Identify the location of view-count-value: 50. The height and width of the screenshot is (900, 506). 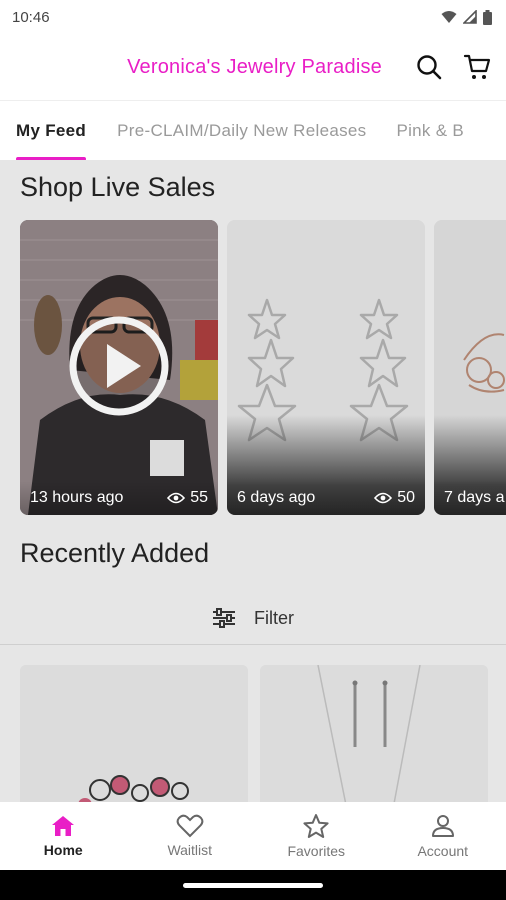
(406, 497).